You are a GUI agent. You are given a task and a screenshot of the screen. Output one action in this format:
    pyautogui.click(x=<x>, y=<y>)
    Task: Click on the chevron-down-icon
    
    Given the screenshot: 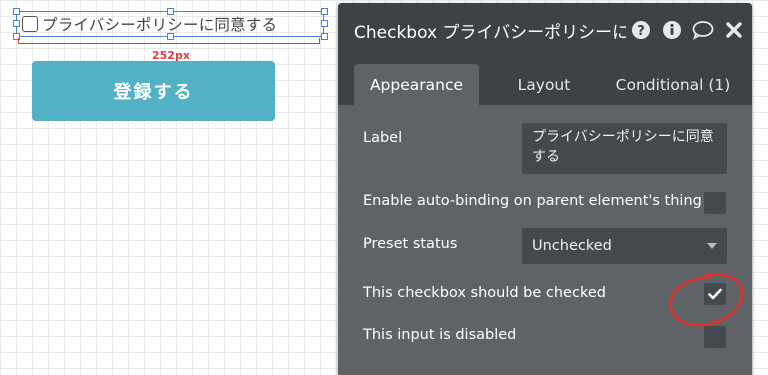 What is the action you would take?
    pyautogui.click(x=712, y=246)
    